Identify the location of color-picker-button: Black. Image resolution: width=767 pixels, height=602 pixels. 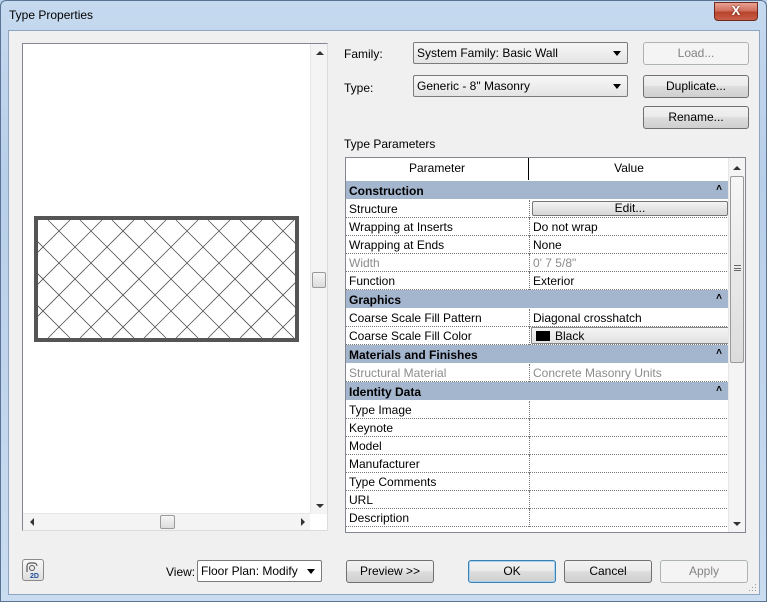
(630, 335).